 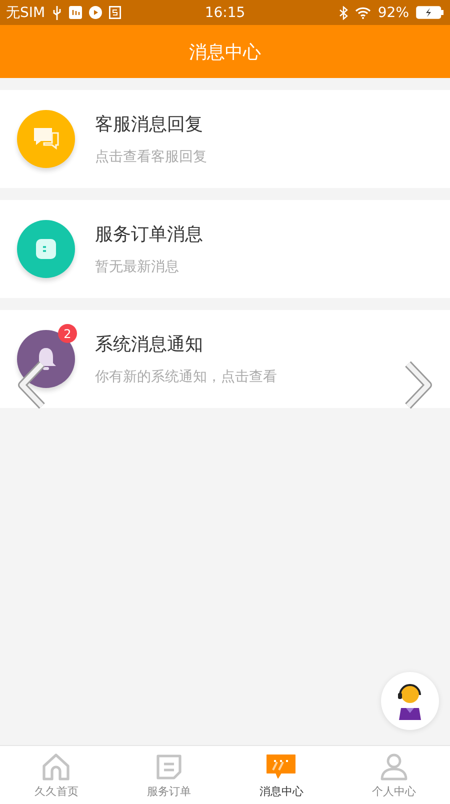 I want to click on message-title: 服务订单消息, so click(x=149, y=234).